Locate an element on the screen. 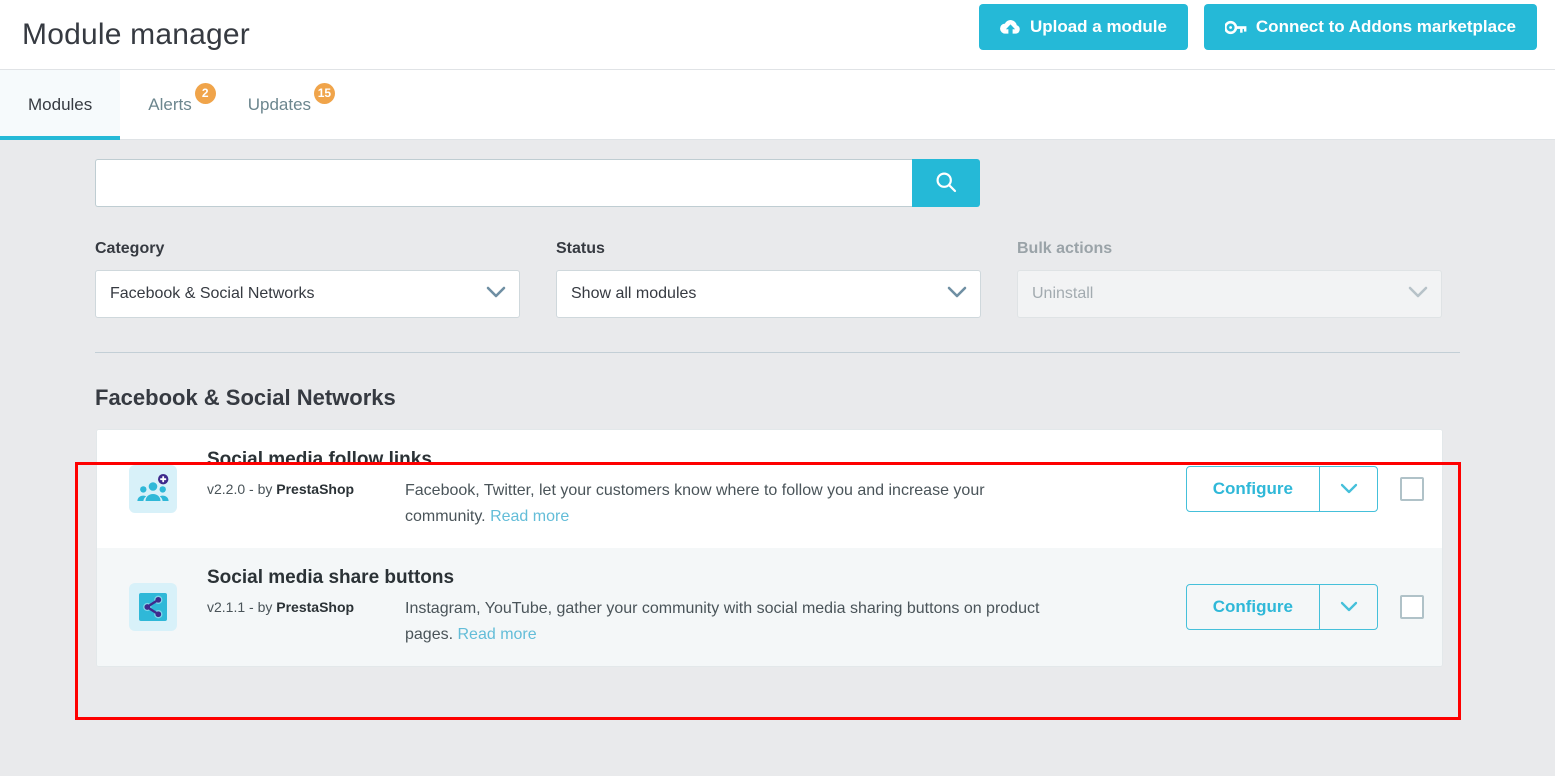 The width and height of the screenshot is (1555, 776). cloud-upload-icon is located at coordinates (1010, 27).